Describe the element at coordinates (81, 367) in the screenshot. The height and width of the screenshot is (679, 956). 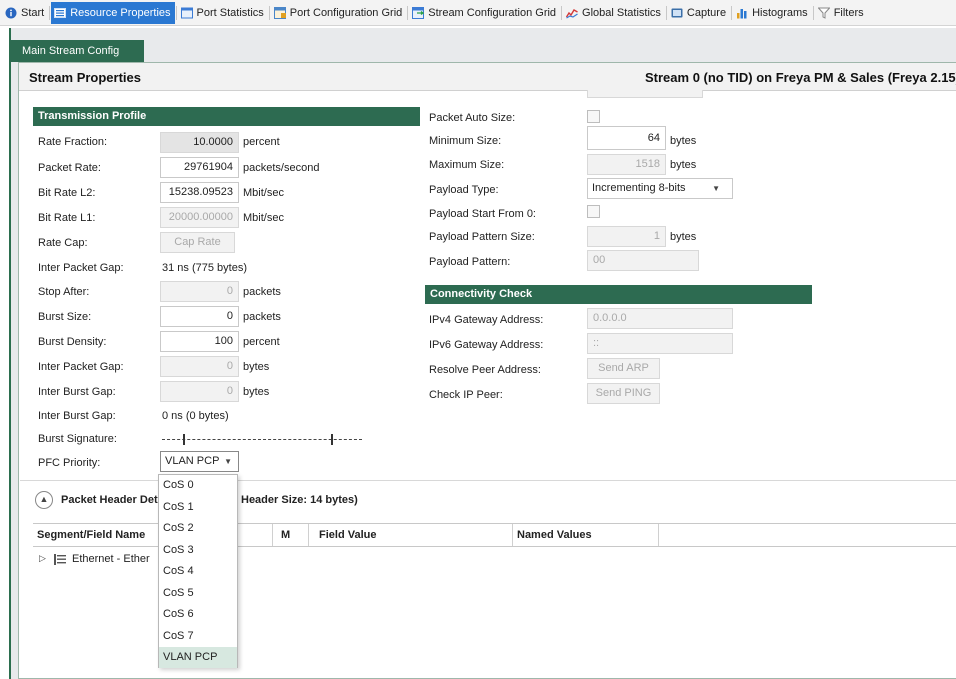
I see `inter-packet-gap-label: Inter Packet Gap:` at that location.